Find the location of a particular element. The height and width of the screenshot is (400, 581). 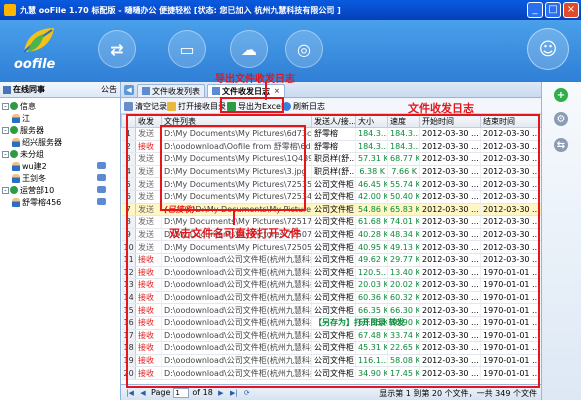

annotation-export-log: 导出文件收发日志 is located at coordinates (255, 79).